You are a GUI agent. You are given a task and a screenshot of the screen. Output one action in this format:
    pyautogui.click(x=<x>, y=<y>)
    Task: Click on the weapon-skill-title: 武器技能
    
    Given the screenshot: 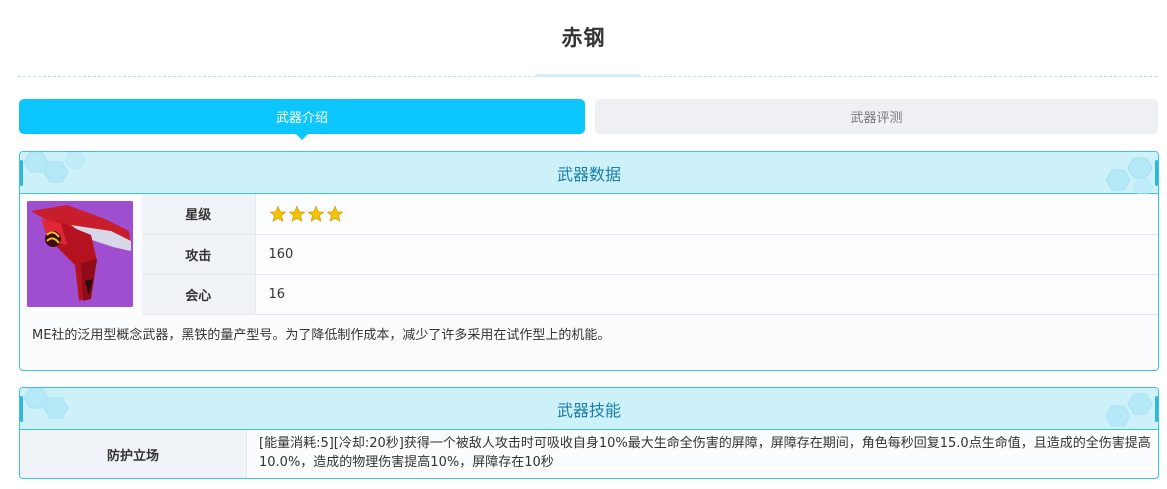 What is the action you would take?
    pyautogui.click(x=588, y=410)
    